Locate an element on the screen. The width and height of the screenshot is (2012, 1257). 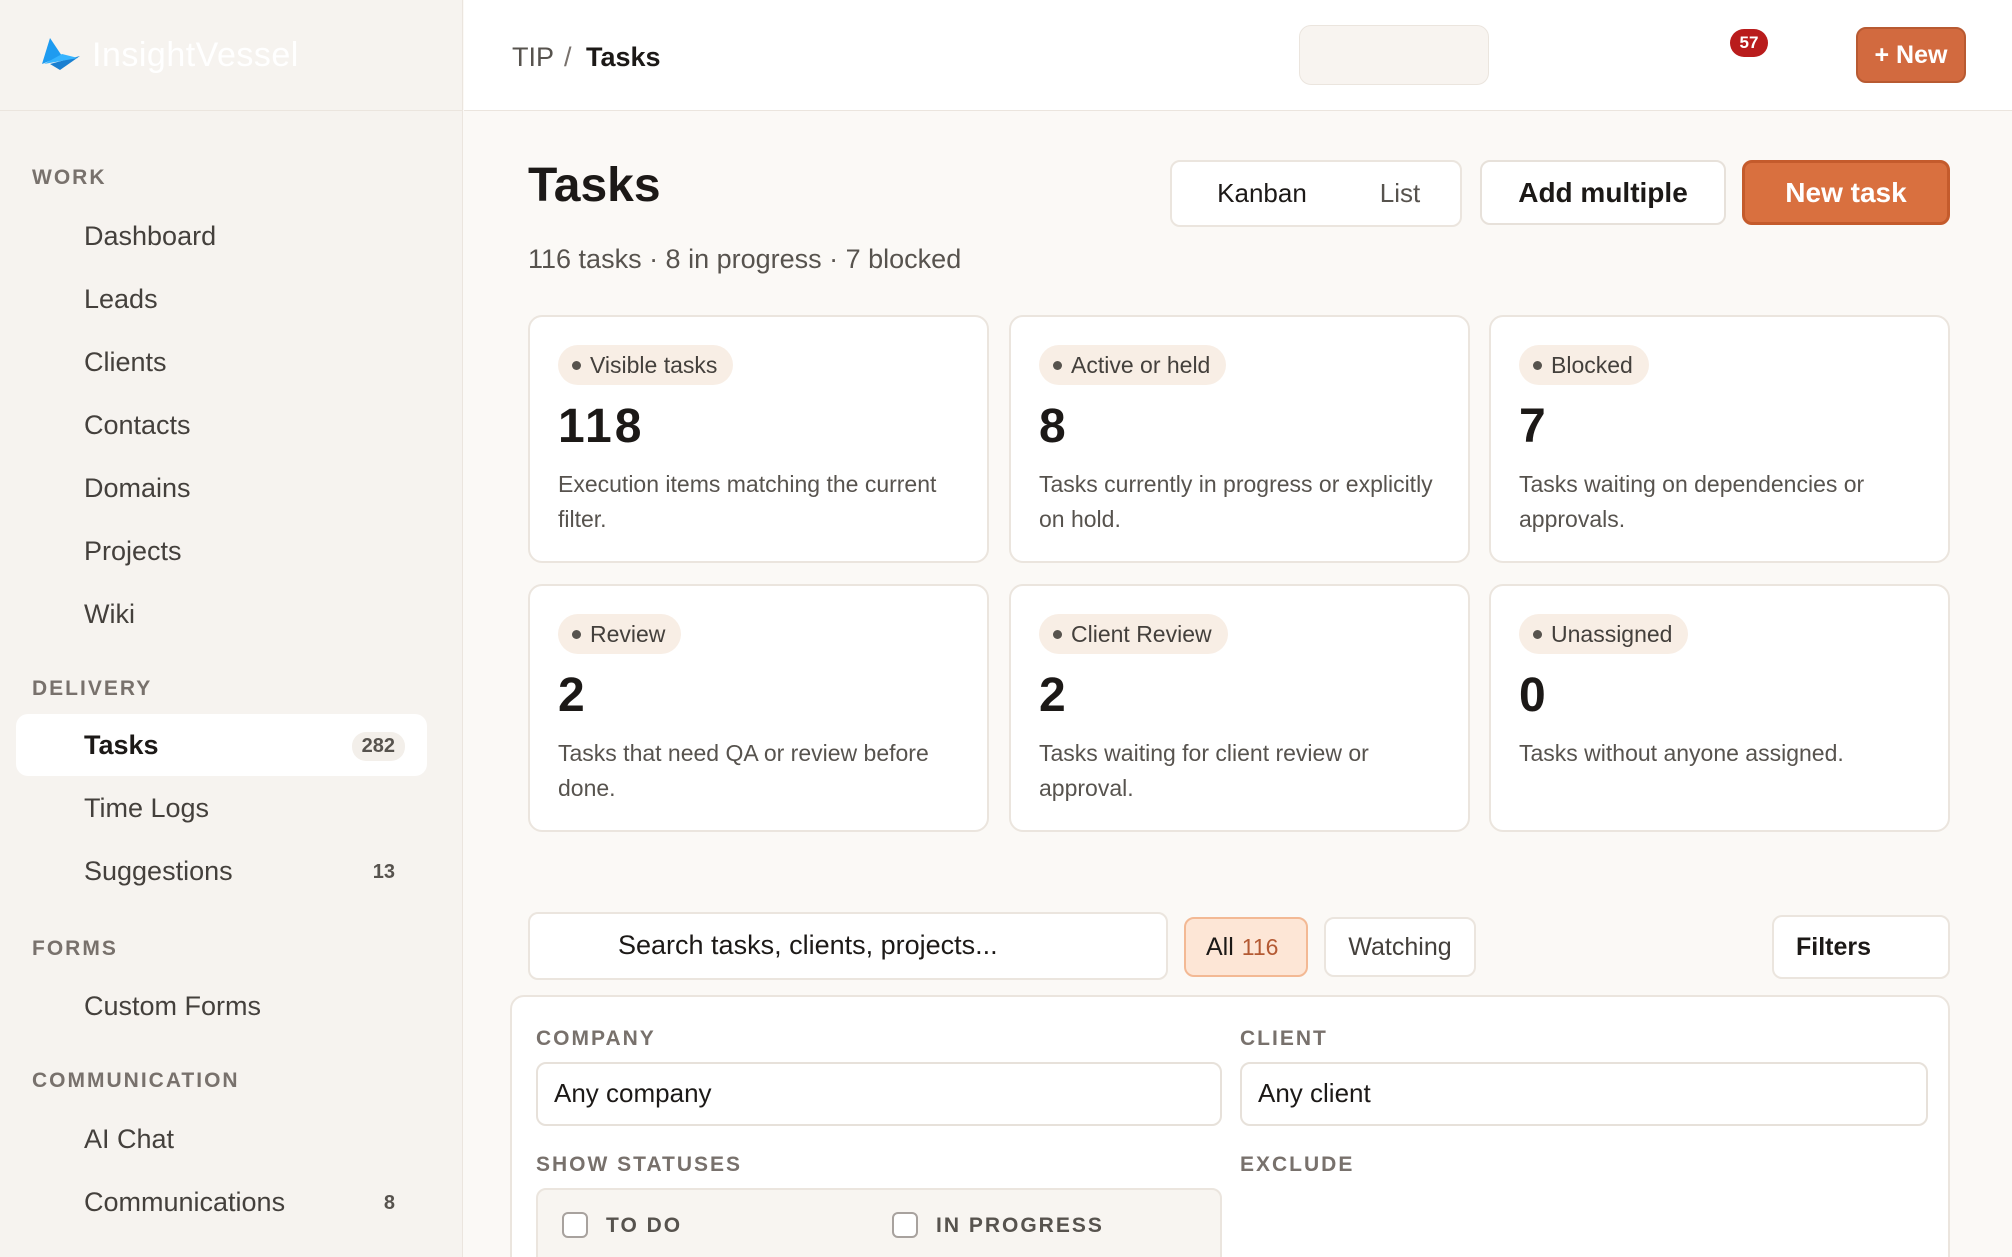
sidebar-item-label: Leads is located at coordinates (121, 299).